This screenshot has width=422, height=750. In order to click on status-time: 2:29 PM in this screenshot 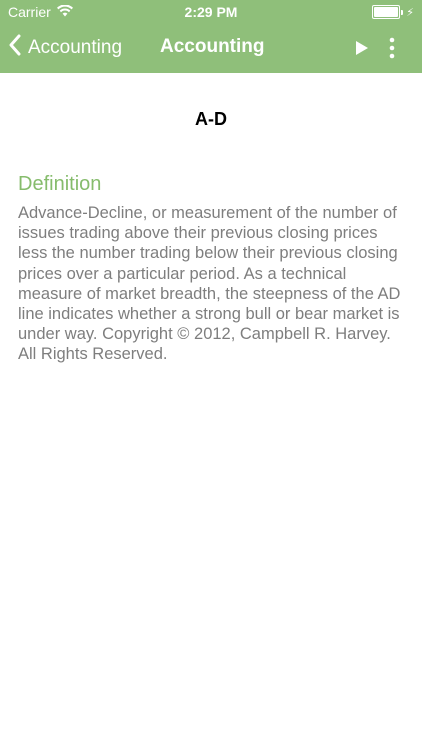, I will do `click(211, 12)`.